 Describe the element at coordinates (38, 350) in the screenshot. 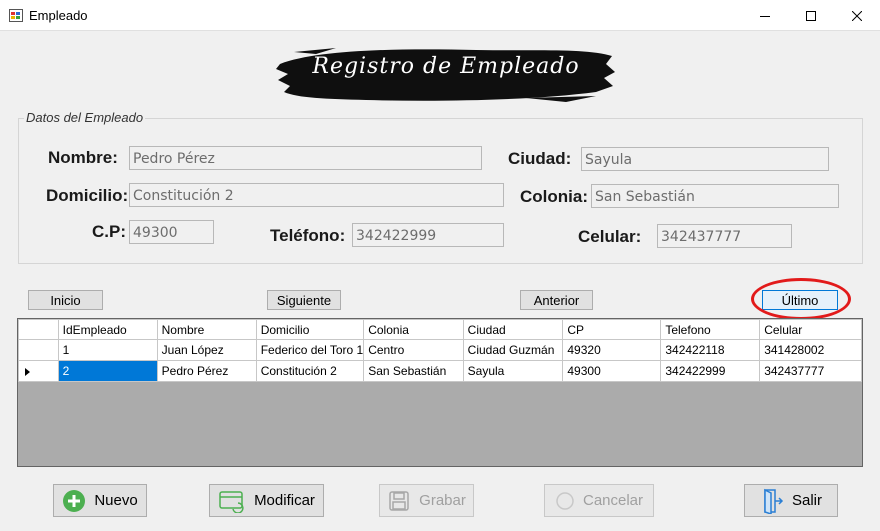

I see `row-header` at that location.